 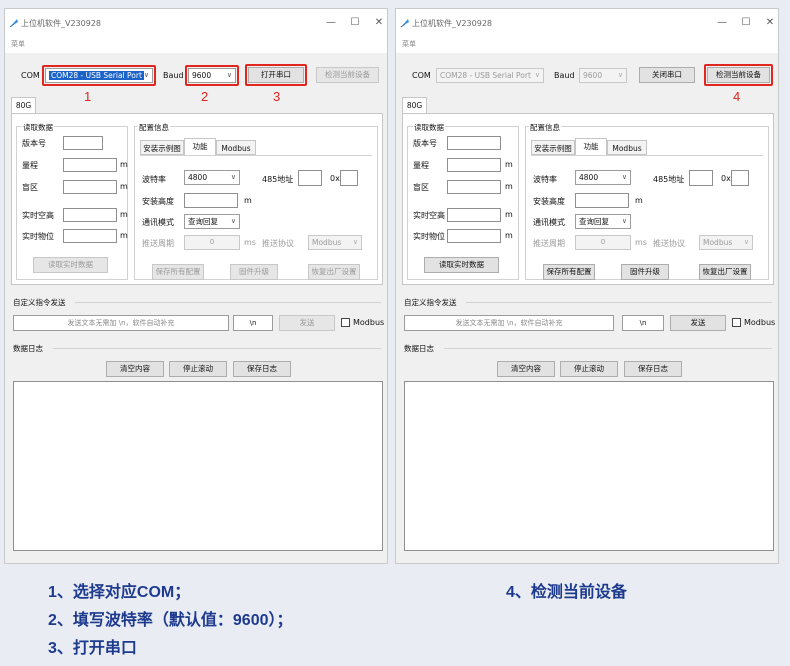 What do you see at coordinates (198, 177) in the screenshot?
I see `baud-rate-value: 4800` at bounding box center [198, 177].